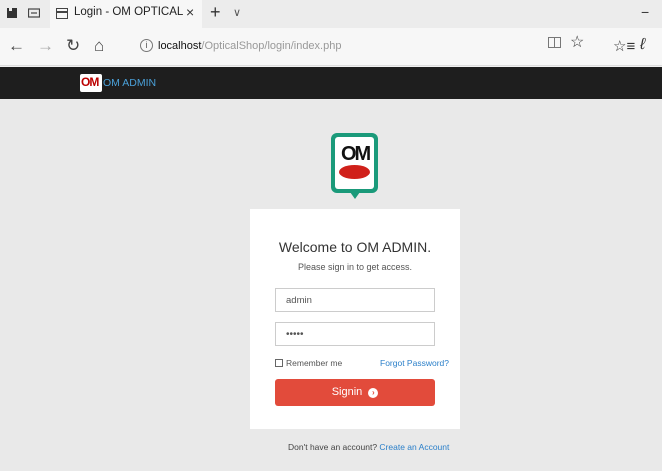  Describe the element at coordinates (34, 13) in the screenshot. I see `set-tabs-aside-icon` at that location.